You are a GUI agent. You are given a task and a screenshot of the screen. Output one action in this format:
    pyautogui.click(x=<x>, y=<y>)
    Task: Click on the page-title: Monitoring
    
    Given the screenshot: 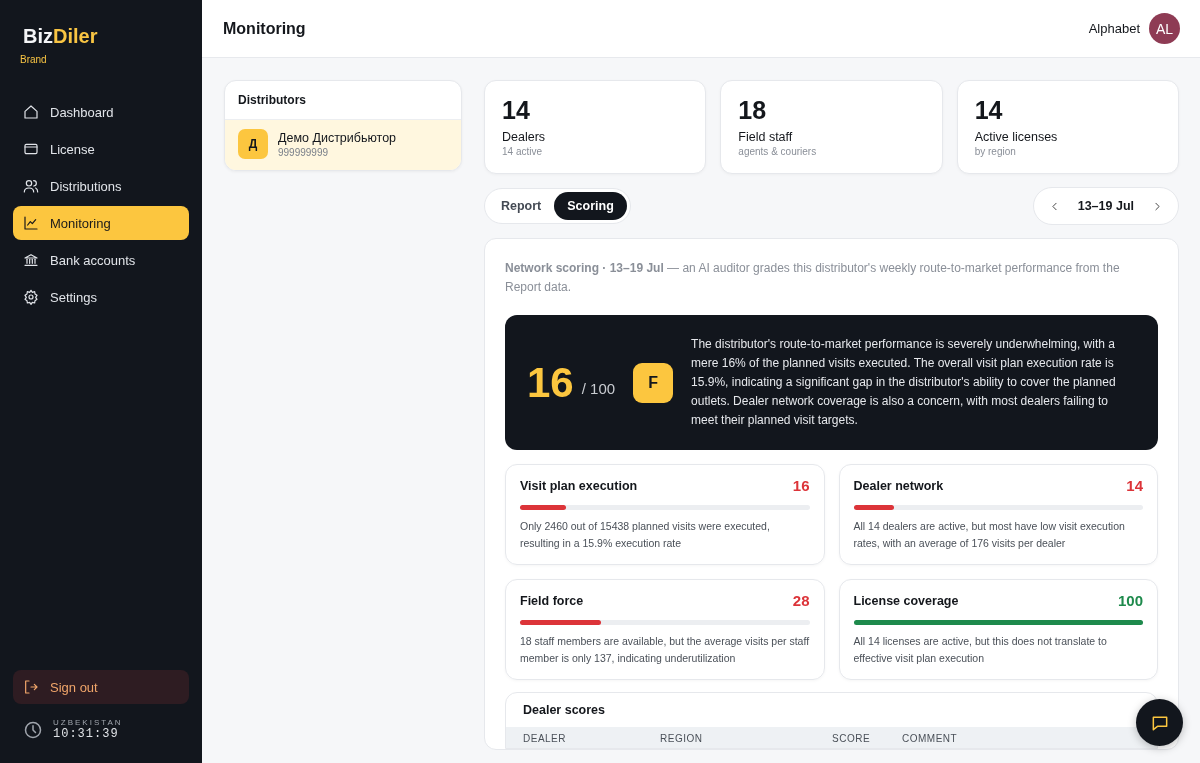 What is the action you would take?
    pyautogui.click(x=265, y=28)
    